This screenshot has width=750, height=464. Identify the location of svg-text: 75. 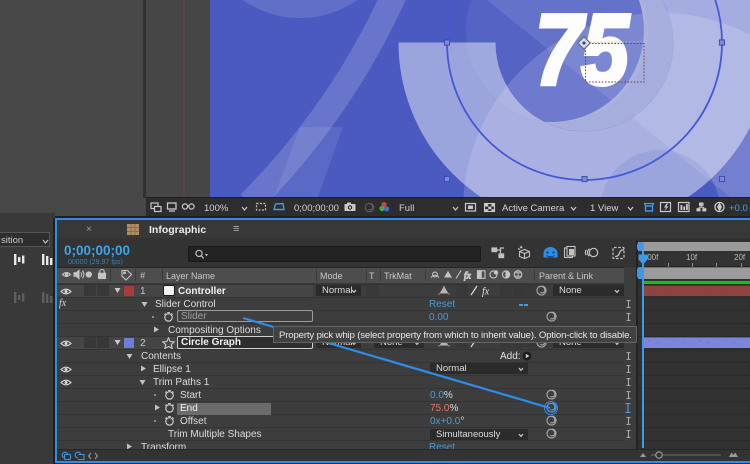
(582, 53).